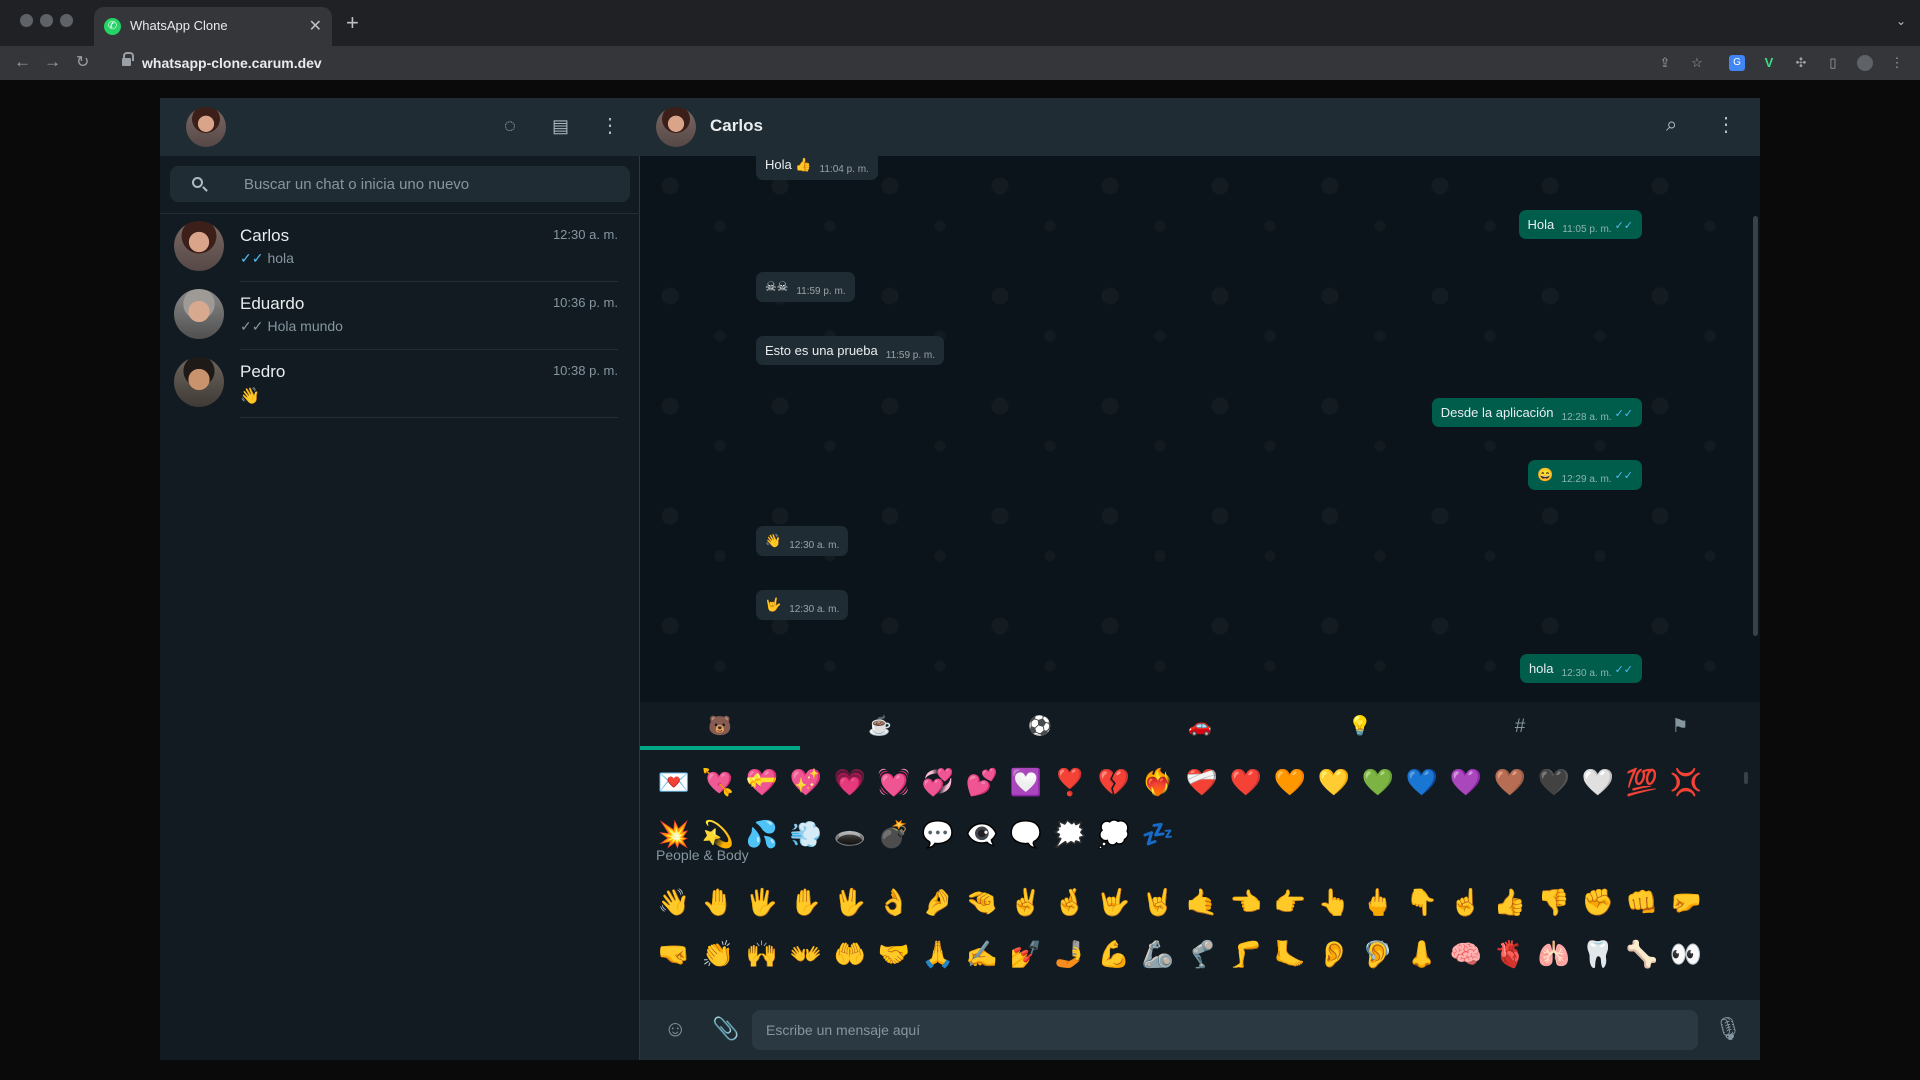 Image resolution: width=1920 pixels, height=1080 pixels. I want to click on emoji-button: 💚, so click(1378, 782).